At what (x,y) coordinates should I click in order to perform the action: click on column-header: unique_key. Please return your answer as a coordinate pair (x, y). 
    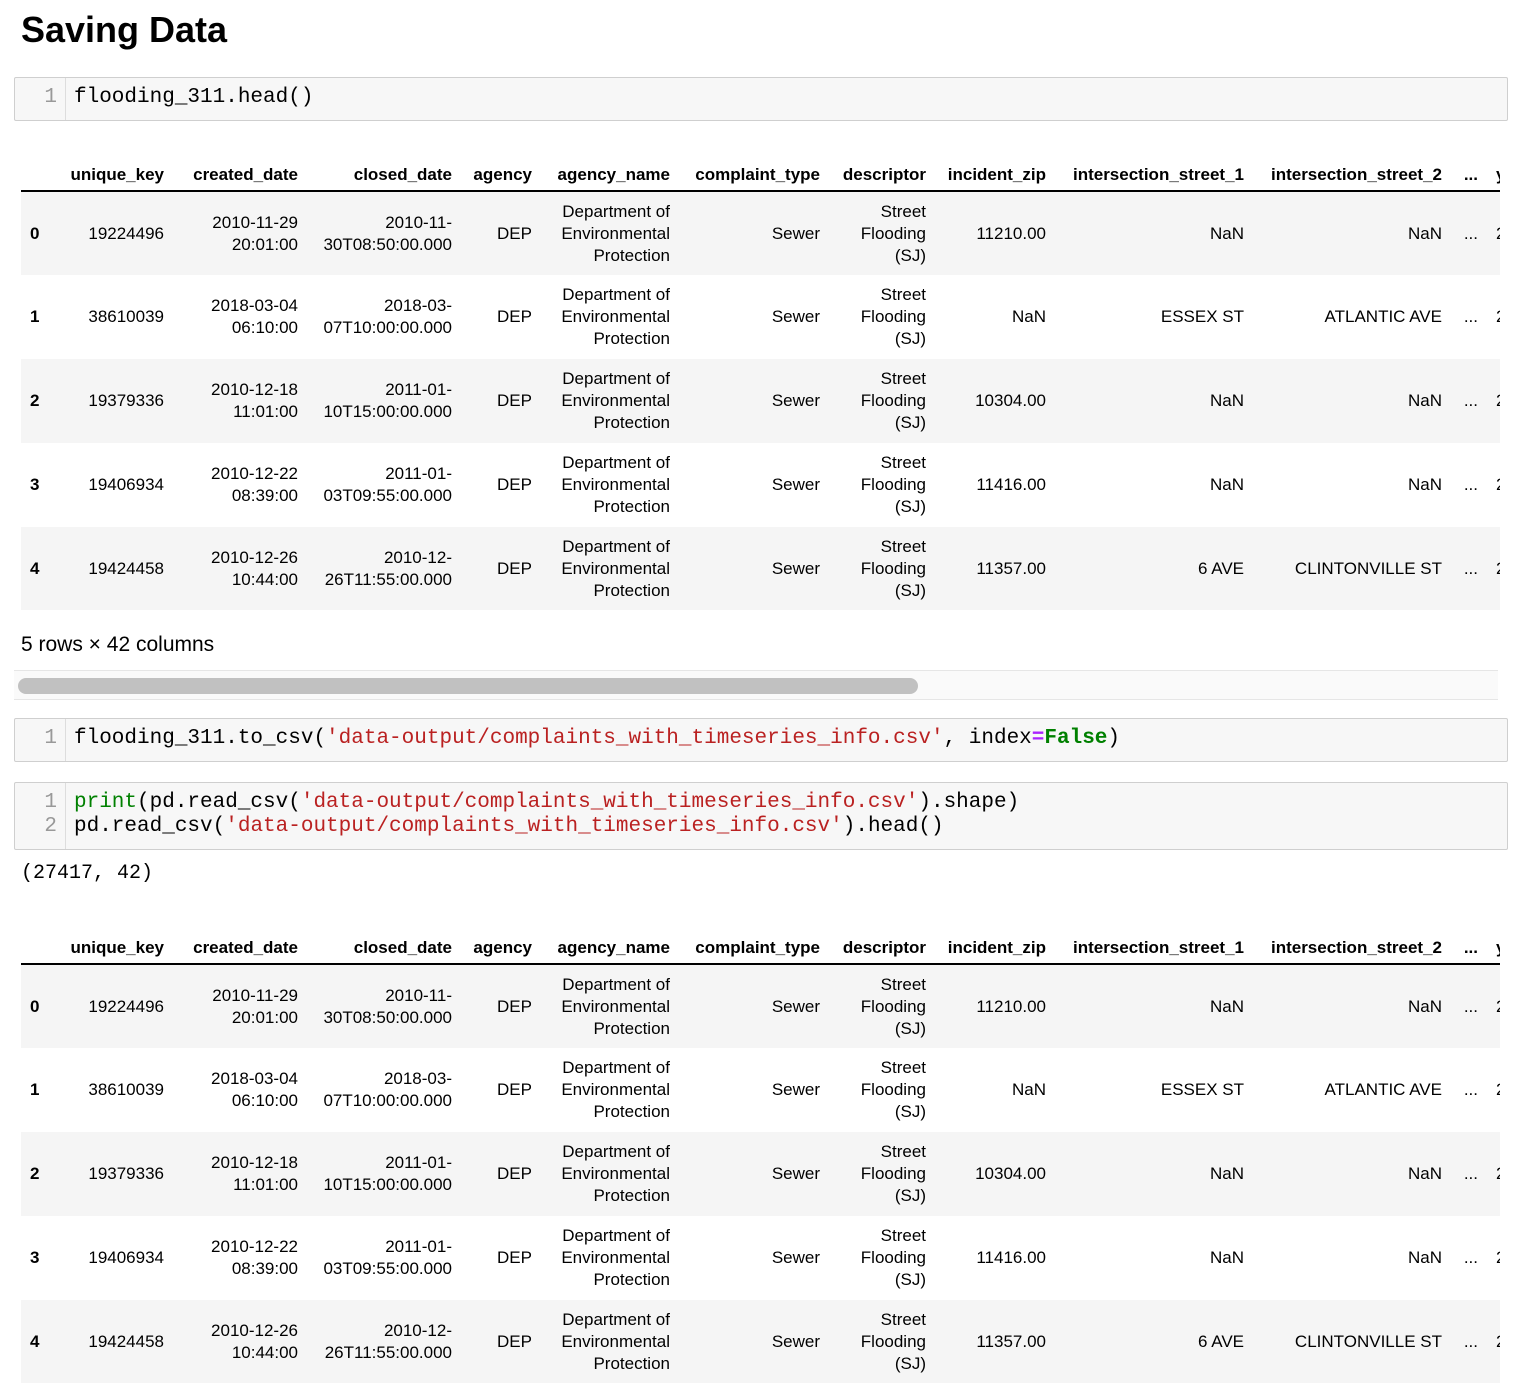
    Looking at the image, I should click on (114, 943).